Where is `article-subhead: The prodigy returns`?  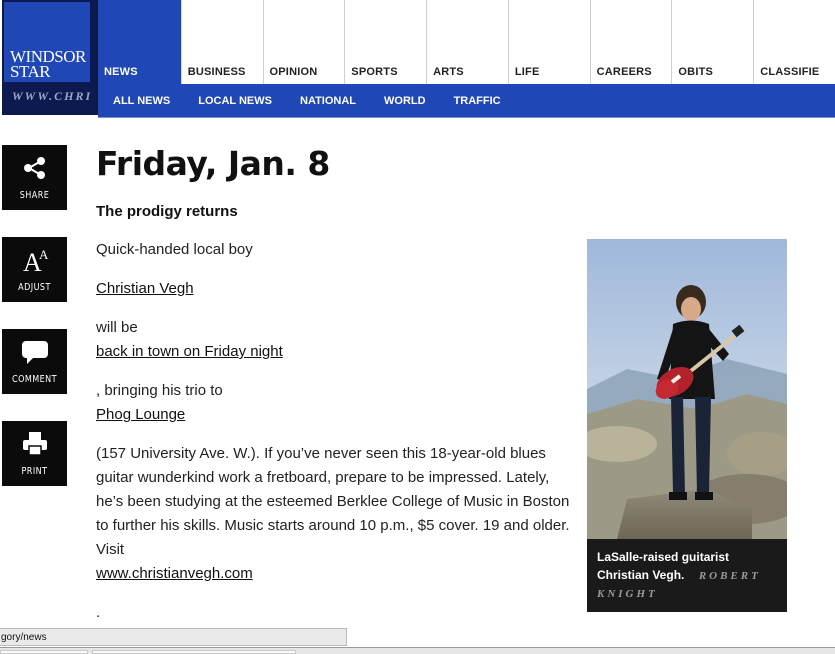 article-subhead: The prodigy returns is located at coordinates (167, 211).